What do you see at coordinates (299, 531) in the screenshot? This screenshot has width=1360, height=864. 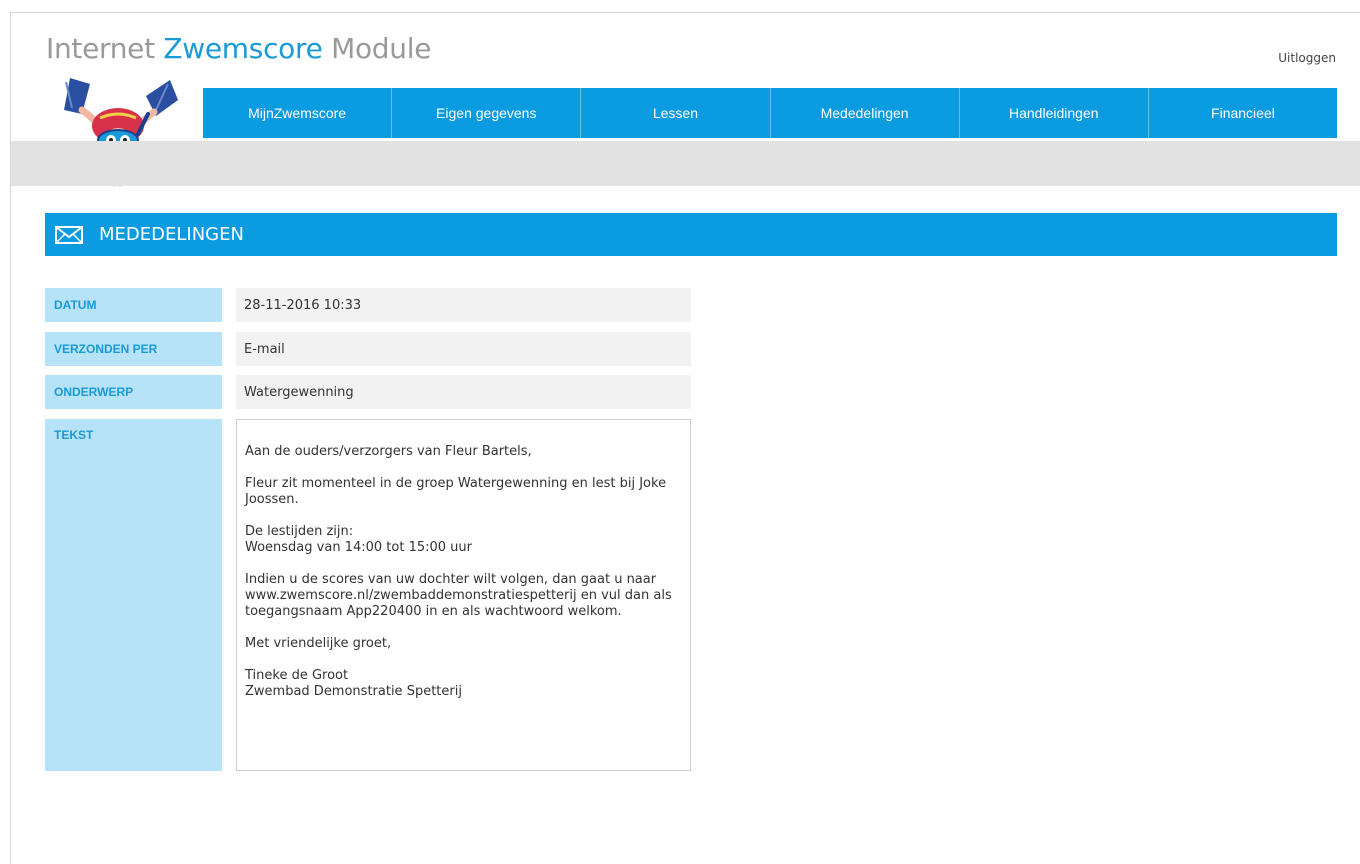 I see `message-times-title: De lestijden zijn:` at bounding box center [299, 531].